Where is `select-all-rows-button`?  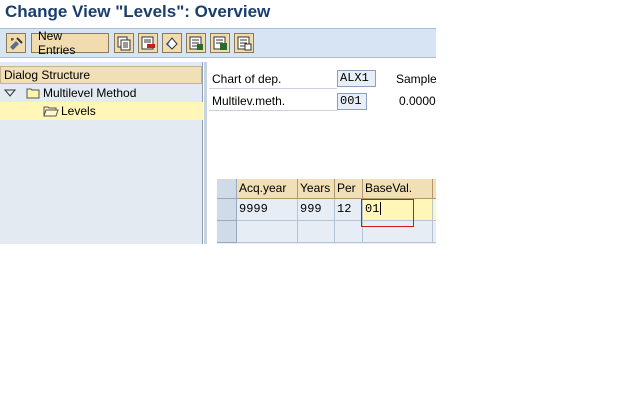
select-all-rows-button is located at coordinates (227, 189).